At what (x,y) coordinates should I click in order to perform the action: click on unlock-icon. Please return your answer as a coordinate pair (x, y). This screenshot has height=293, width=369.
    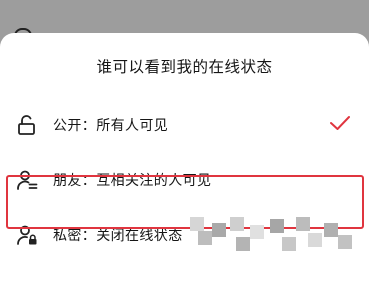
    Looking at the image, I should click on (26, 125).